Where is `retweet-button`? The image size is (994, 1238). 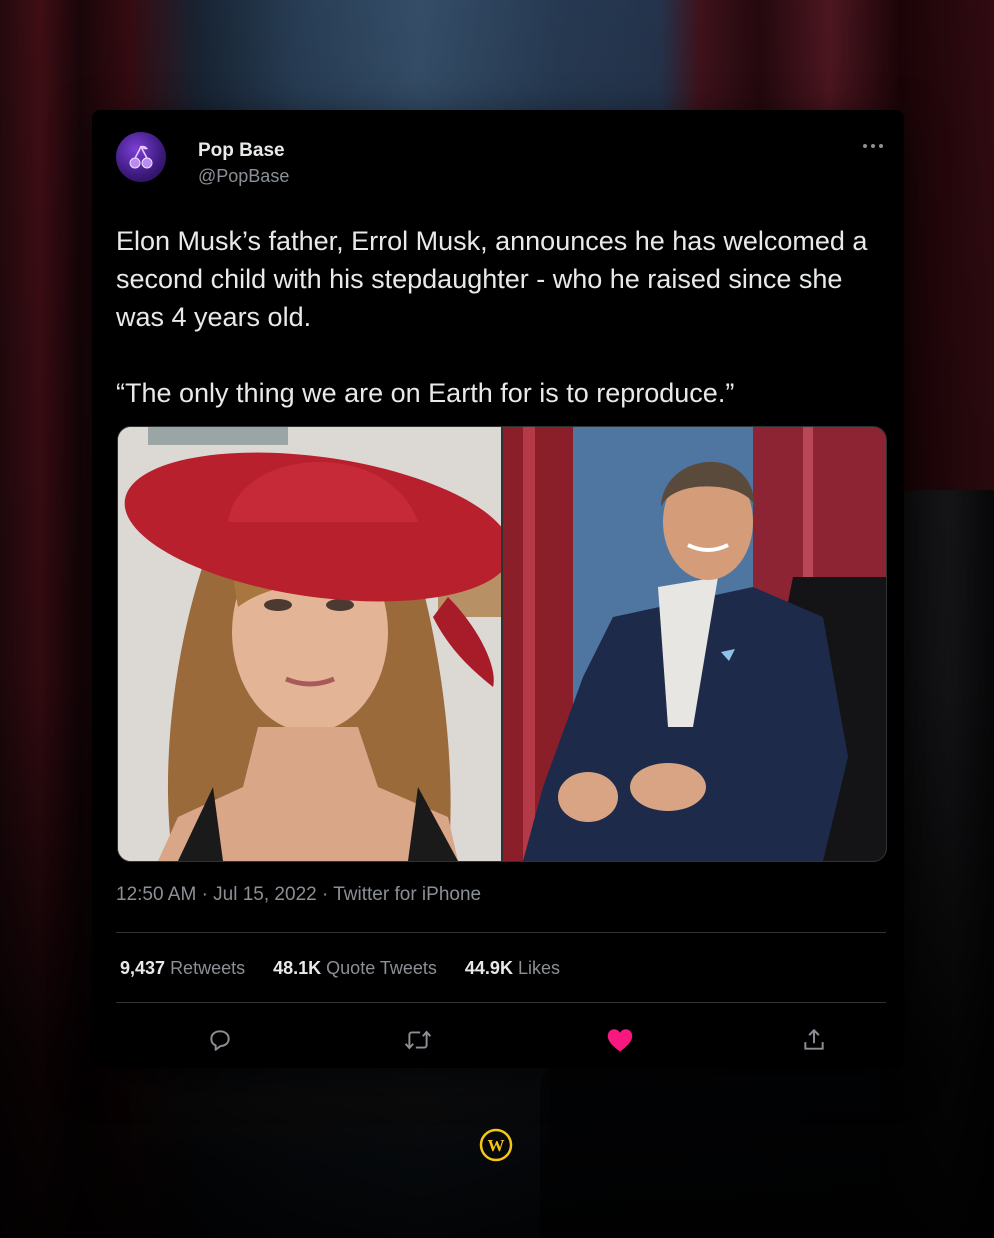
retweet-button is located at coordinates (418, 1040).